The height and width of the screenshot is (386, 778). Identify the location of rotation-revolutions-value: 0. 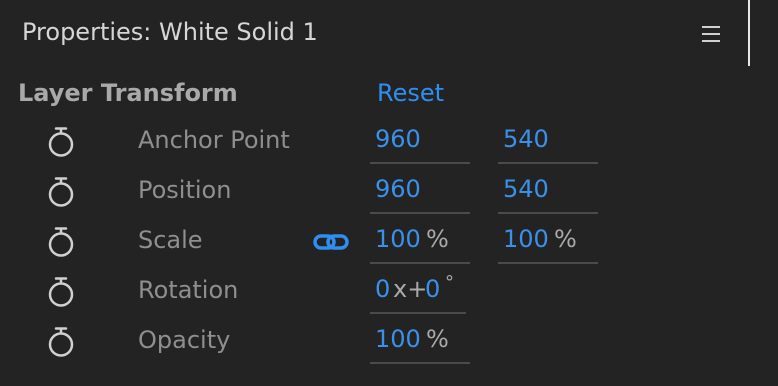
(382, 289).